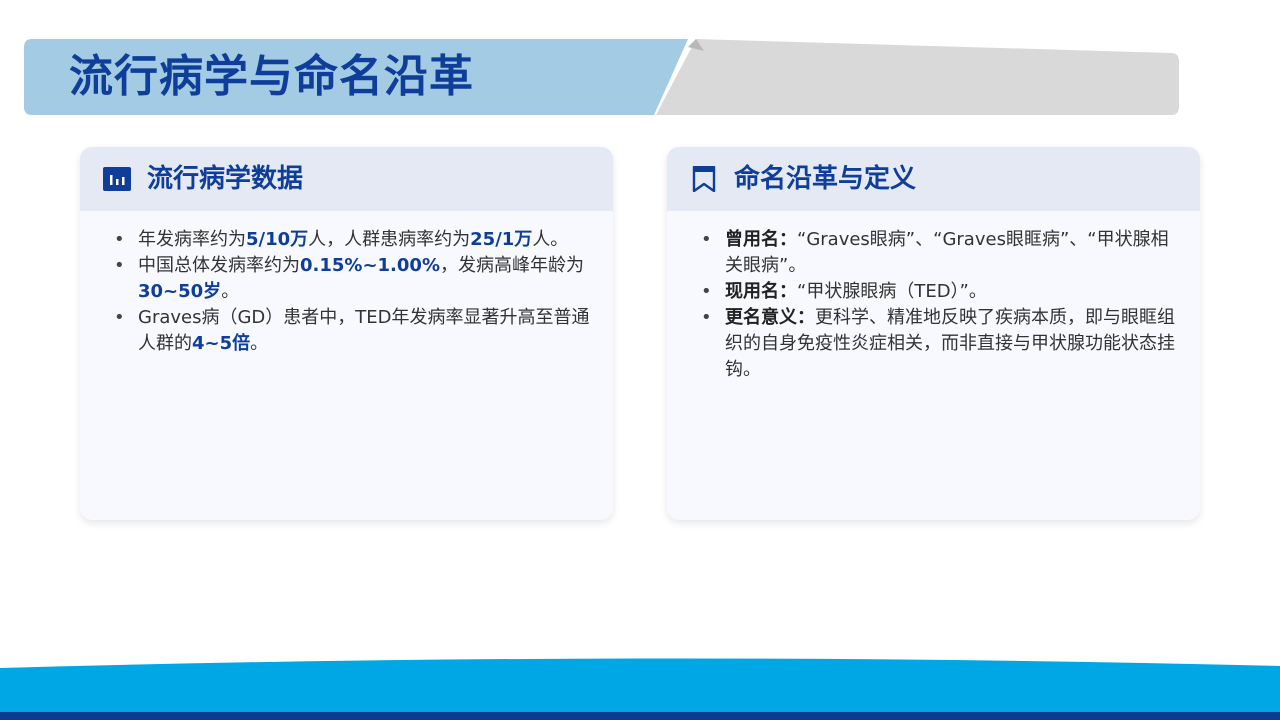 The image size is (1280, 720). I want to click on bar-chart-icon, so click(117, 179).